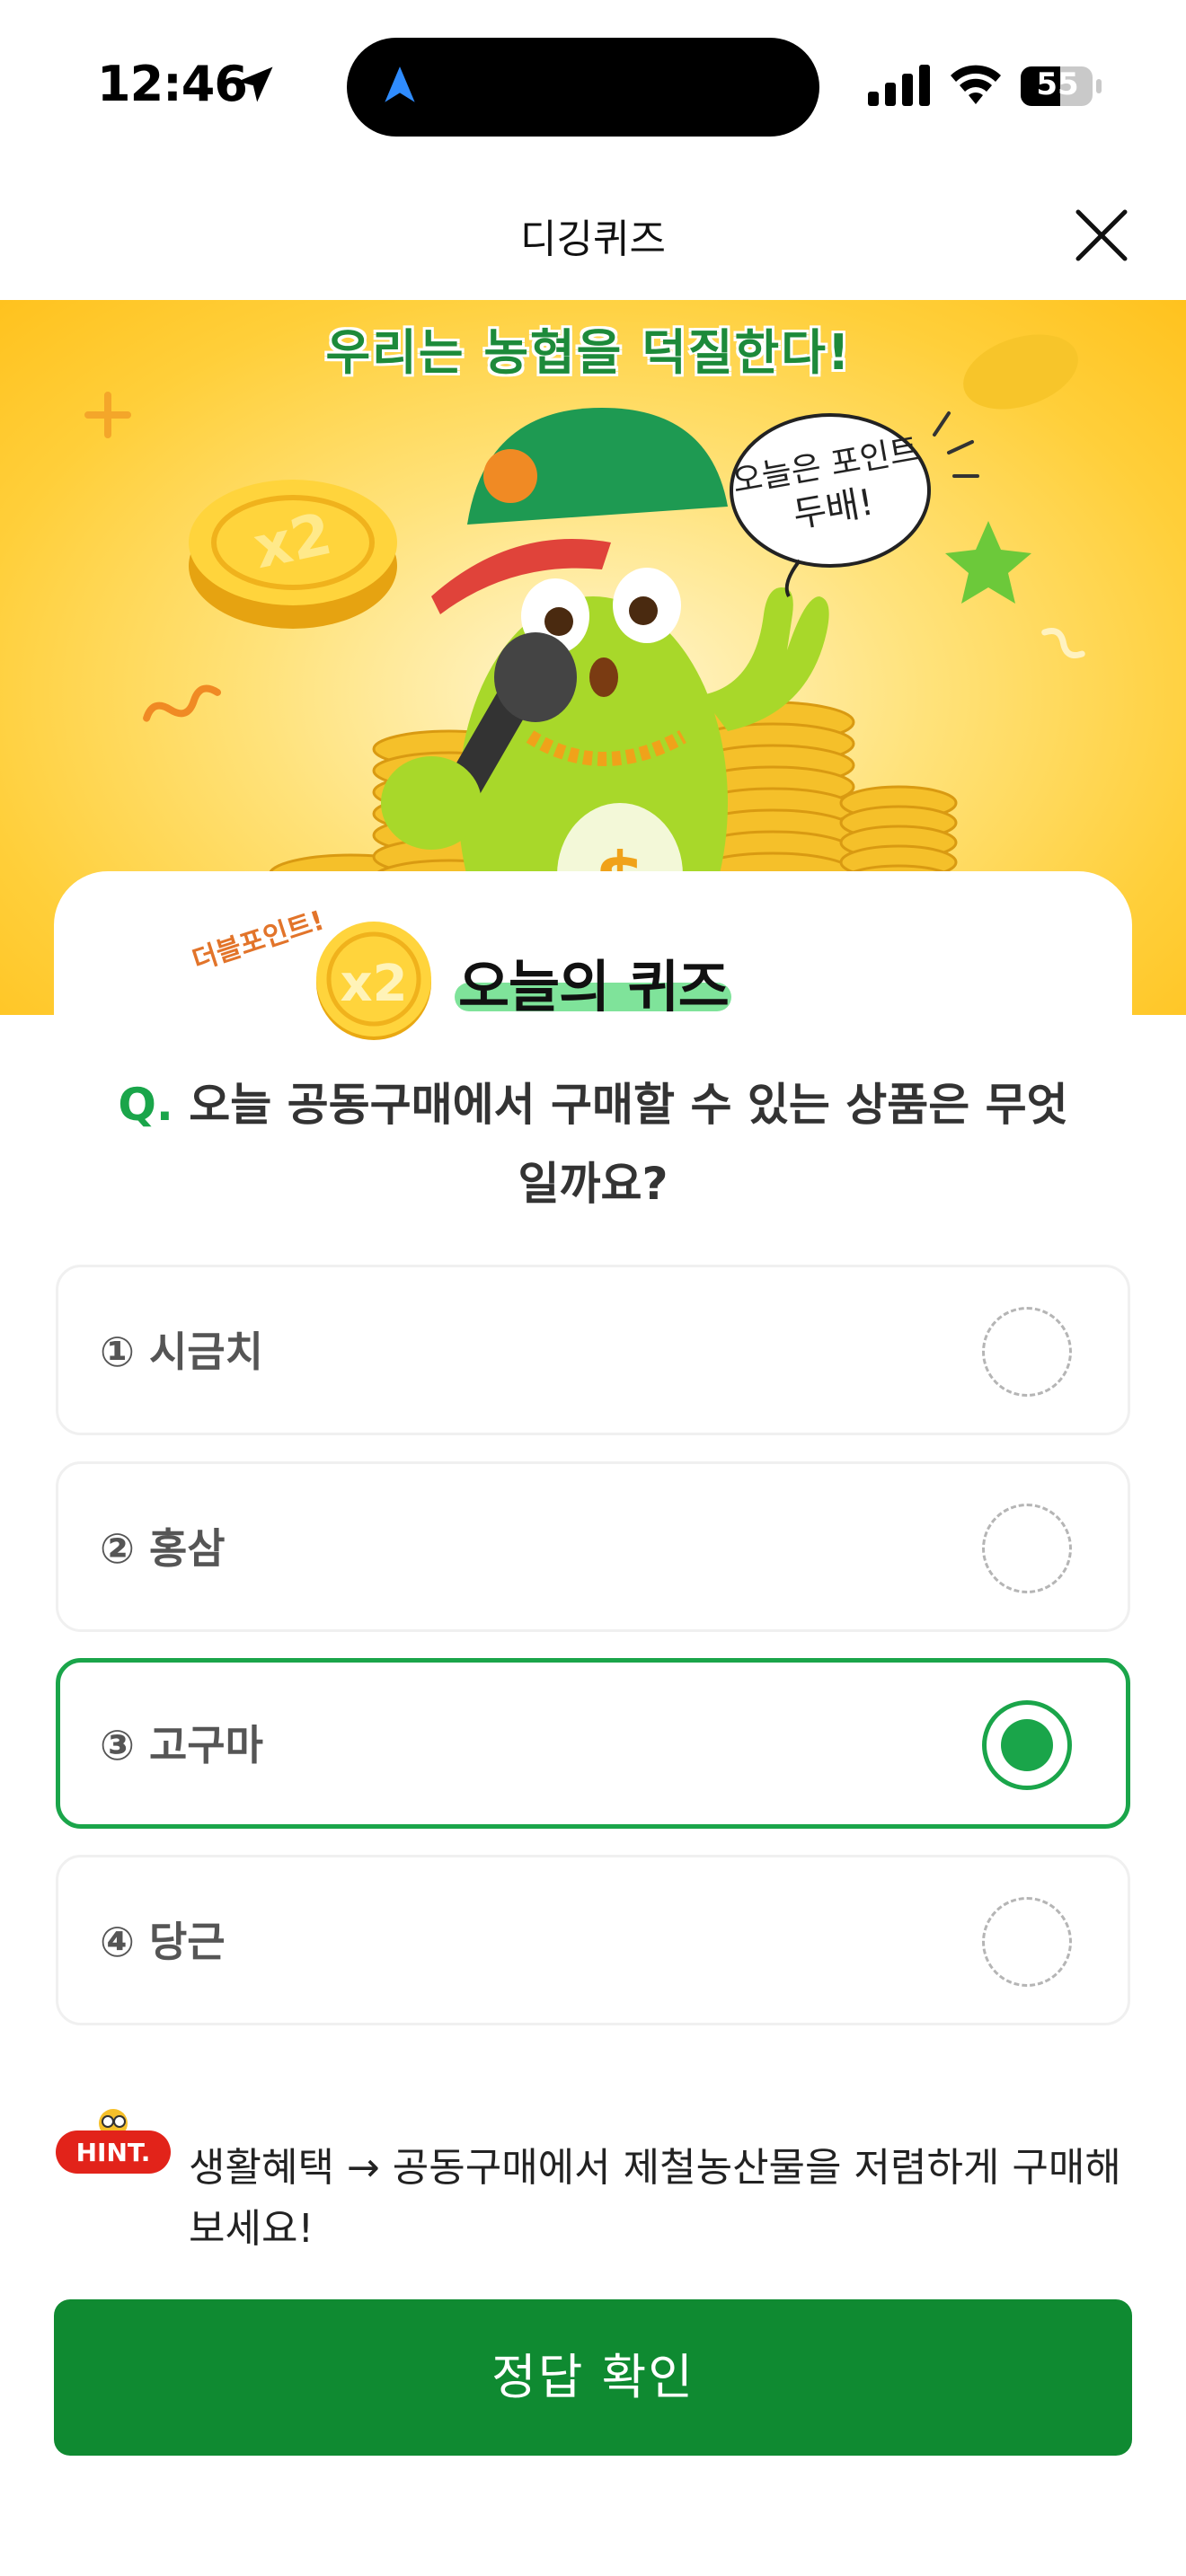 The height and width of the screenshot is (2576, 1186). I want to click on page-title: 디깅퀴즈, so click(593, 239).